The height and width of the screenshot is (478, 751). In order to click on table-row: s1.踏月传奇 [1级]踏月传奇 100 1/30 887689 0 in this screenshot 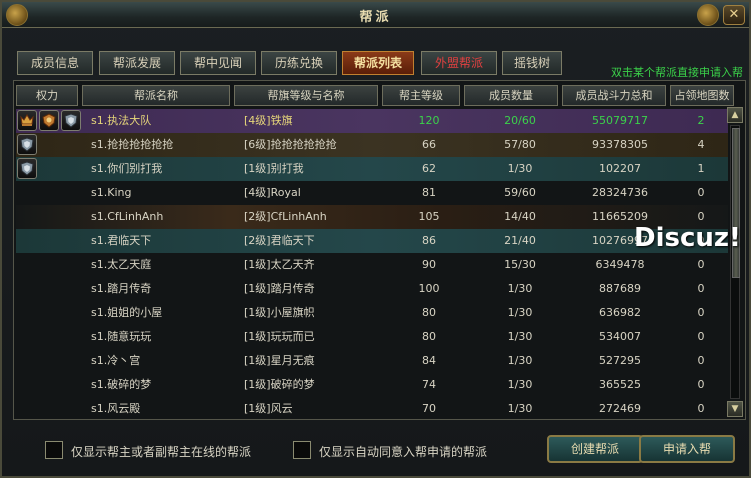, I will do `click(372, 289)`.